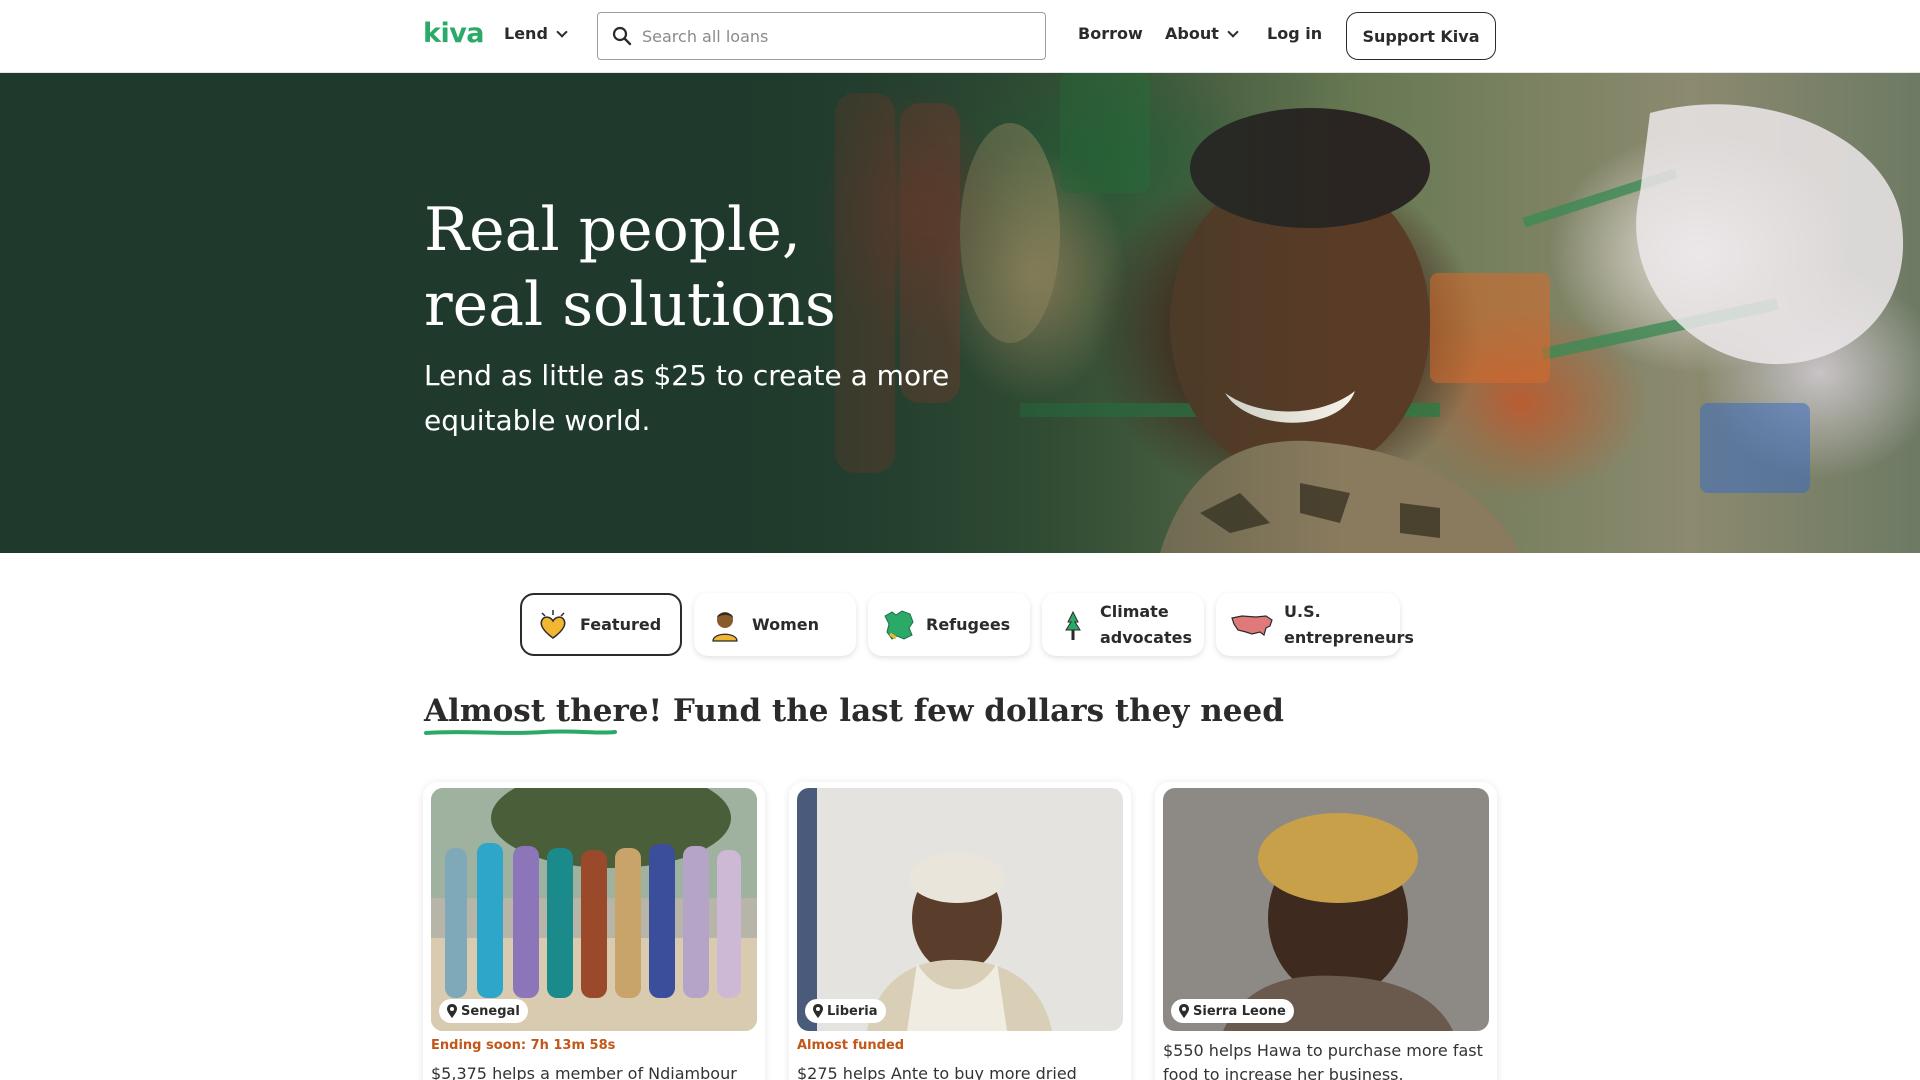 This screenshot has width=1920, height=1080. I want to click on hero-subtitle-line1: Lend as little as $25 to create a more, so click(687, 375).